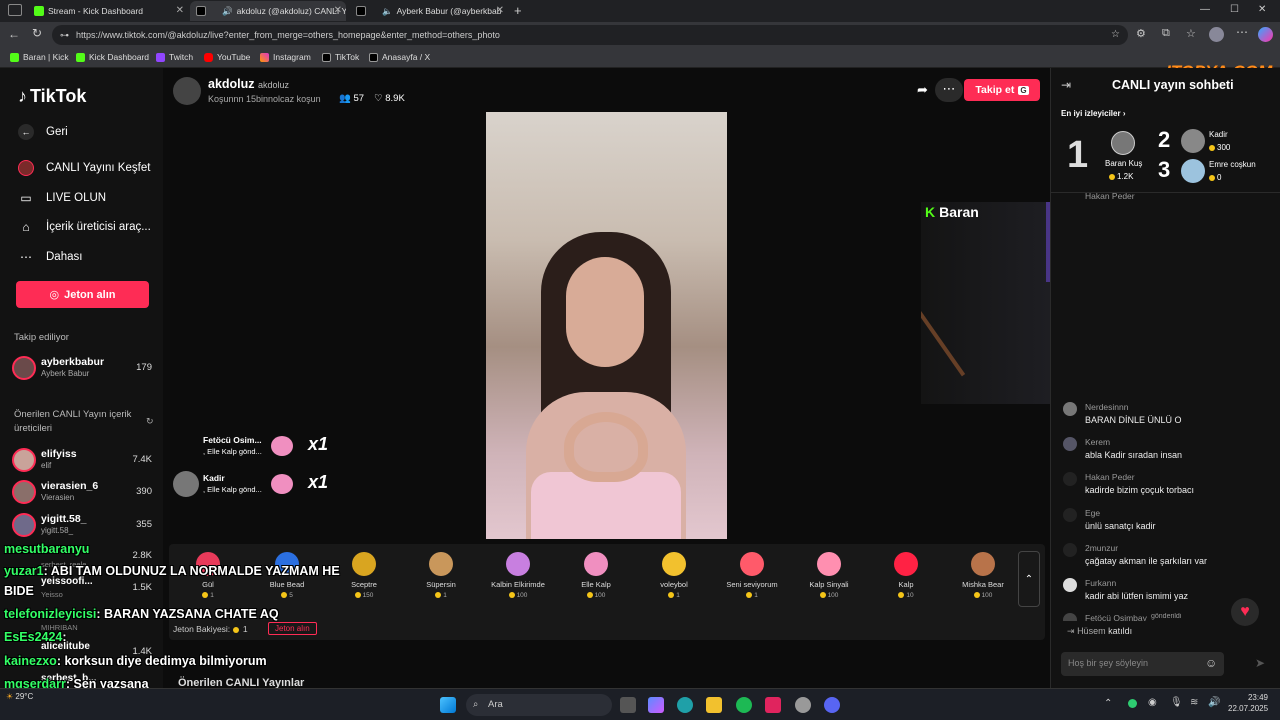 This screenshot has height=720, width=1280. What do you see at coordinates (364, 575) in the screenshot?
I see `gift-item: Sceptre 150` at bounding box center [364, 575].